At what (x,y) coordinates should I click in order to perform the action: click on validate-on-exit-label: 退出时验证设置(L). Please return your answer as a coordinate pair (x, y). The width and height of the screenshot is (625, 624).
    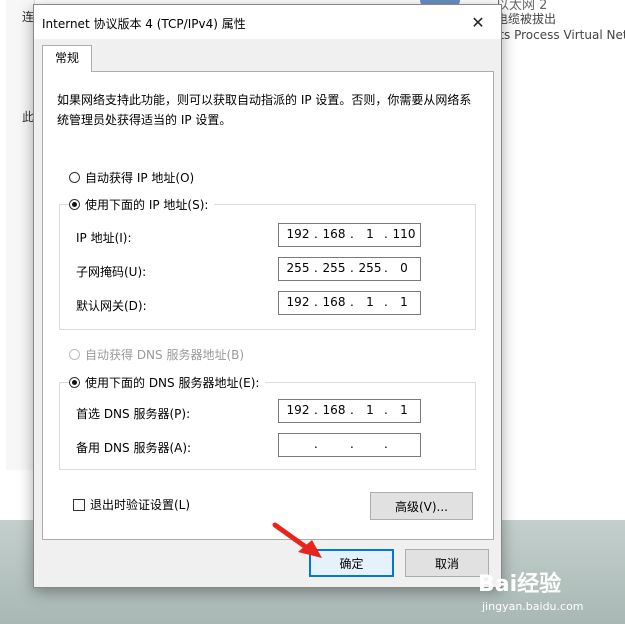
    Looking at the image, I should click on (140, 505).